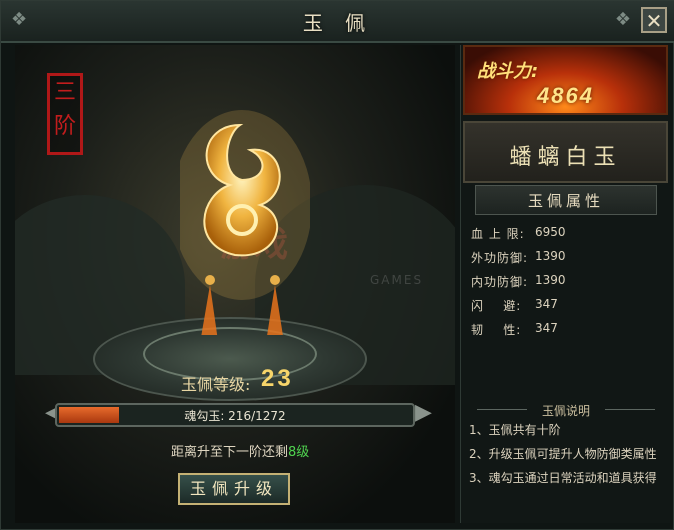 The image size is (674, 530). I want to click on level-value: 23, so click(277, 378).